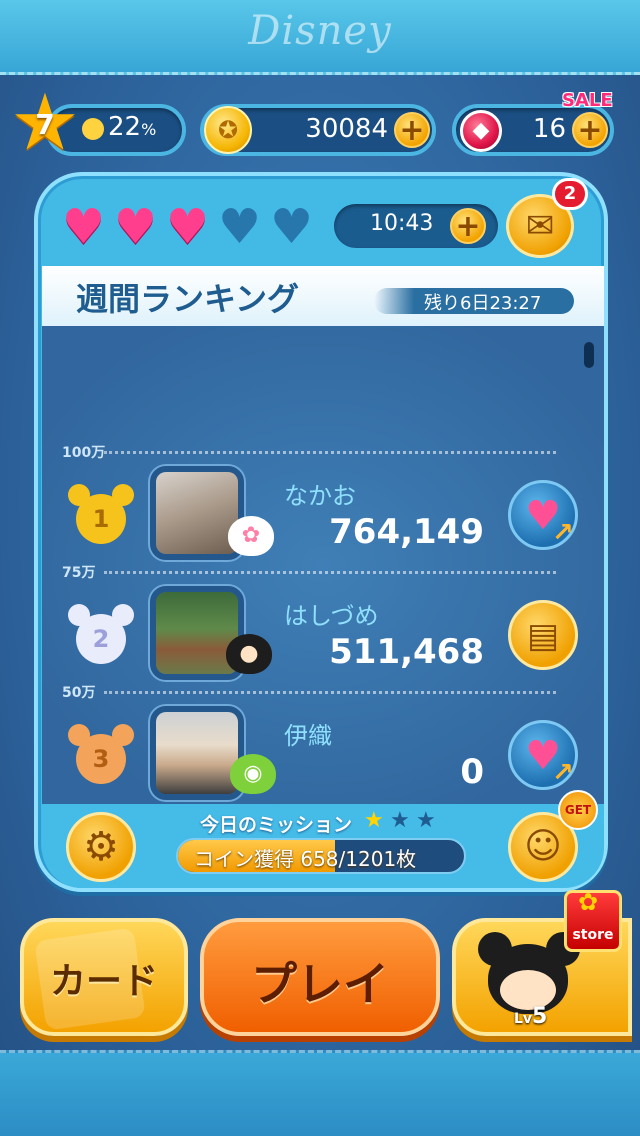 This screenshot has width=640, height=1136. What do you see at coordinates (228, 130) in the screenshot?
I see `coin-icon: ✪` at bounding box center [228, 130].